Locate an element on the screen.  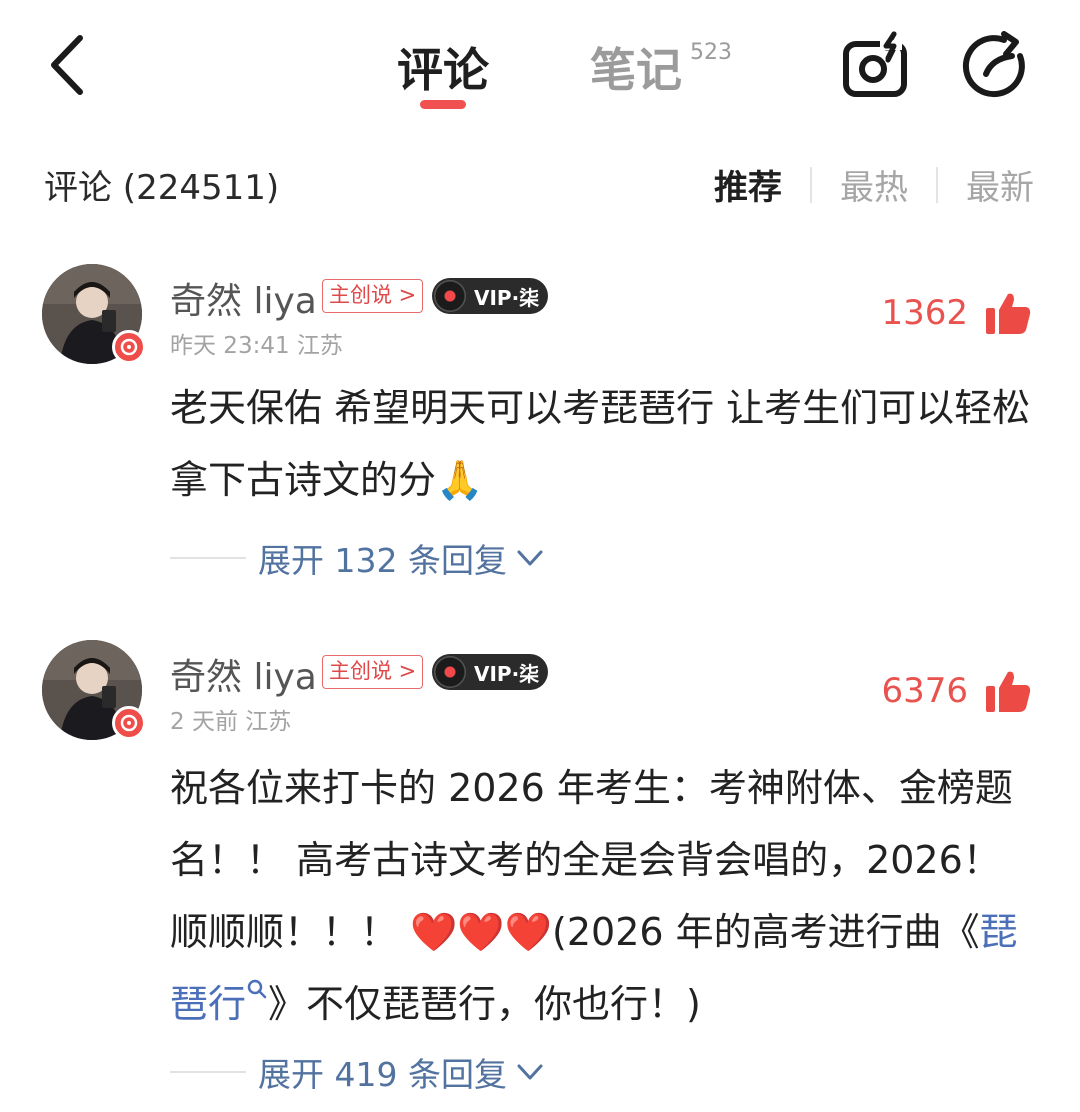
comment-meta: 2 天前 江苏 is located at coordinates (231, 722).